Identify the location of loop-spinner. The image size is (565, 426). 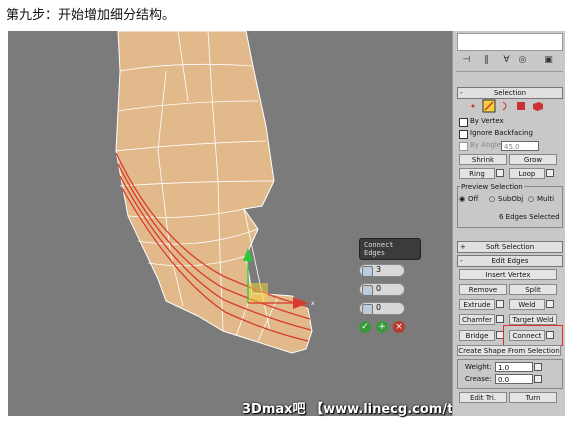
(550, 173).